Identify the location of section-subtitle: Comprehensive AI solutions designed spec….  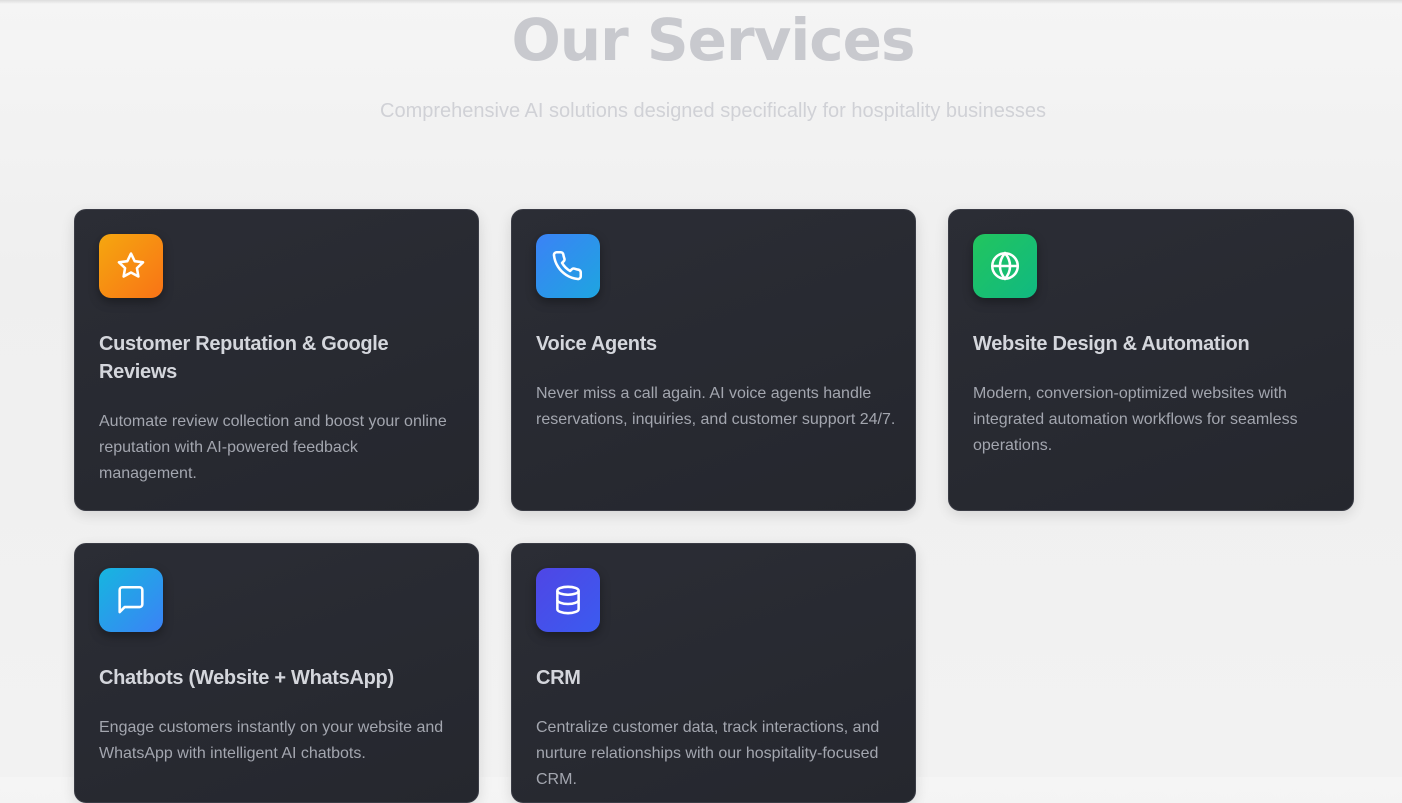
(713, 111).